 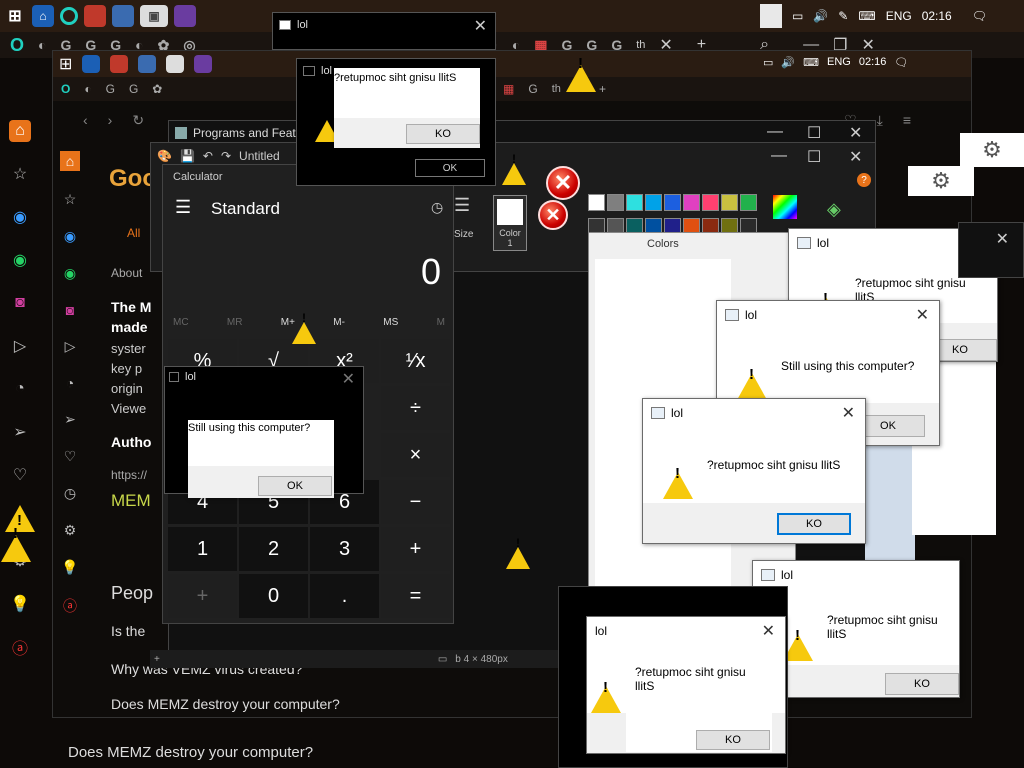 What do you see at coordinates (17, 45) in the screenshot?
I see `opera-logo-icon: O` at bounding box center [17, 45].